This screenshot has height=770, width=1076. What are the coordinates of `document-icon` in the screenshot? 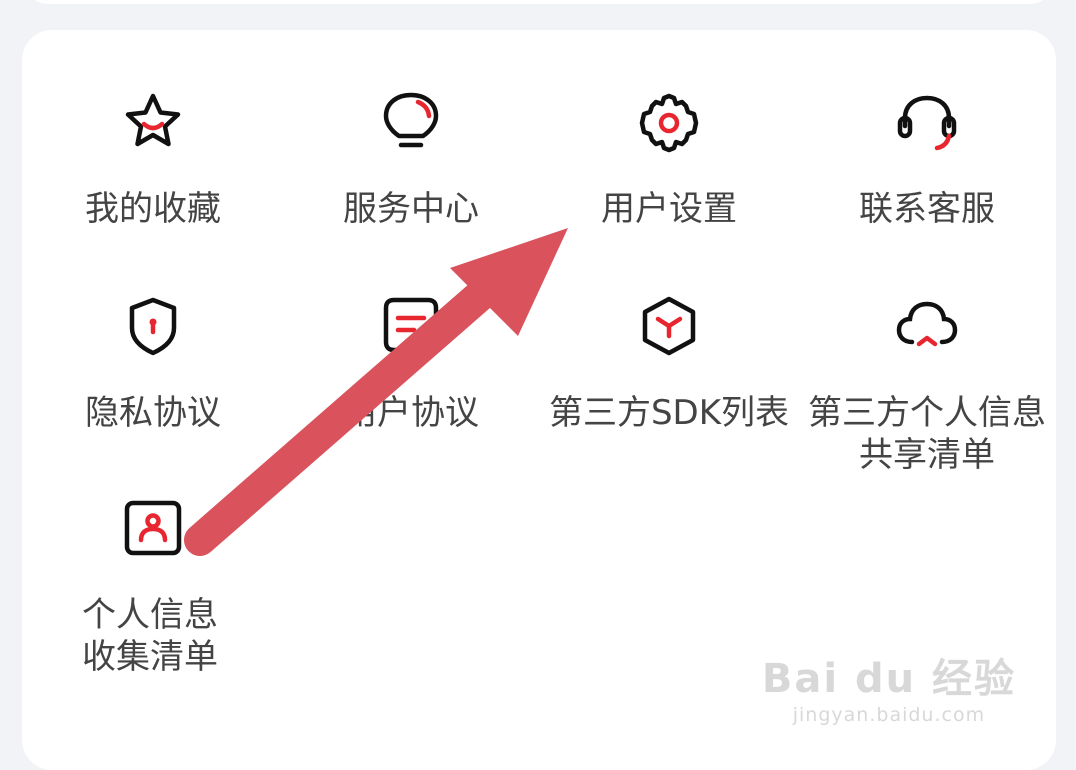 It's located at (411, 327).